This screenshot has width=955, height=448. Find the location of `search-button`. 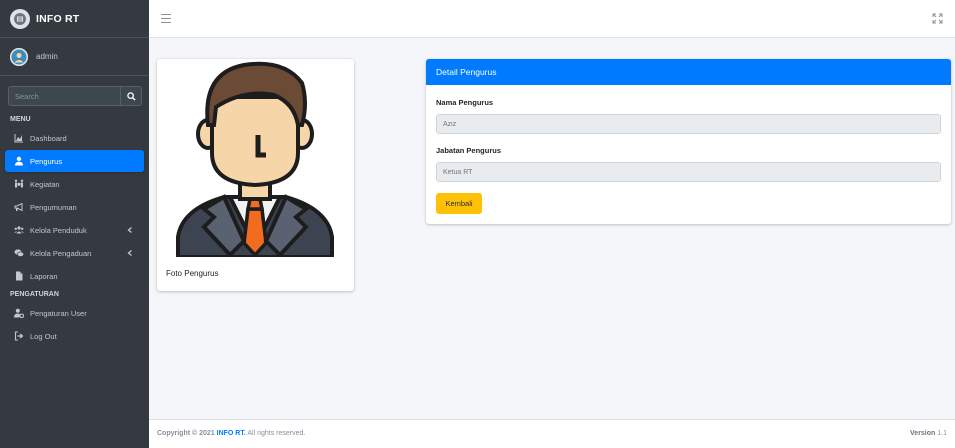

search-button is located at coordinates (131, 96).